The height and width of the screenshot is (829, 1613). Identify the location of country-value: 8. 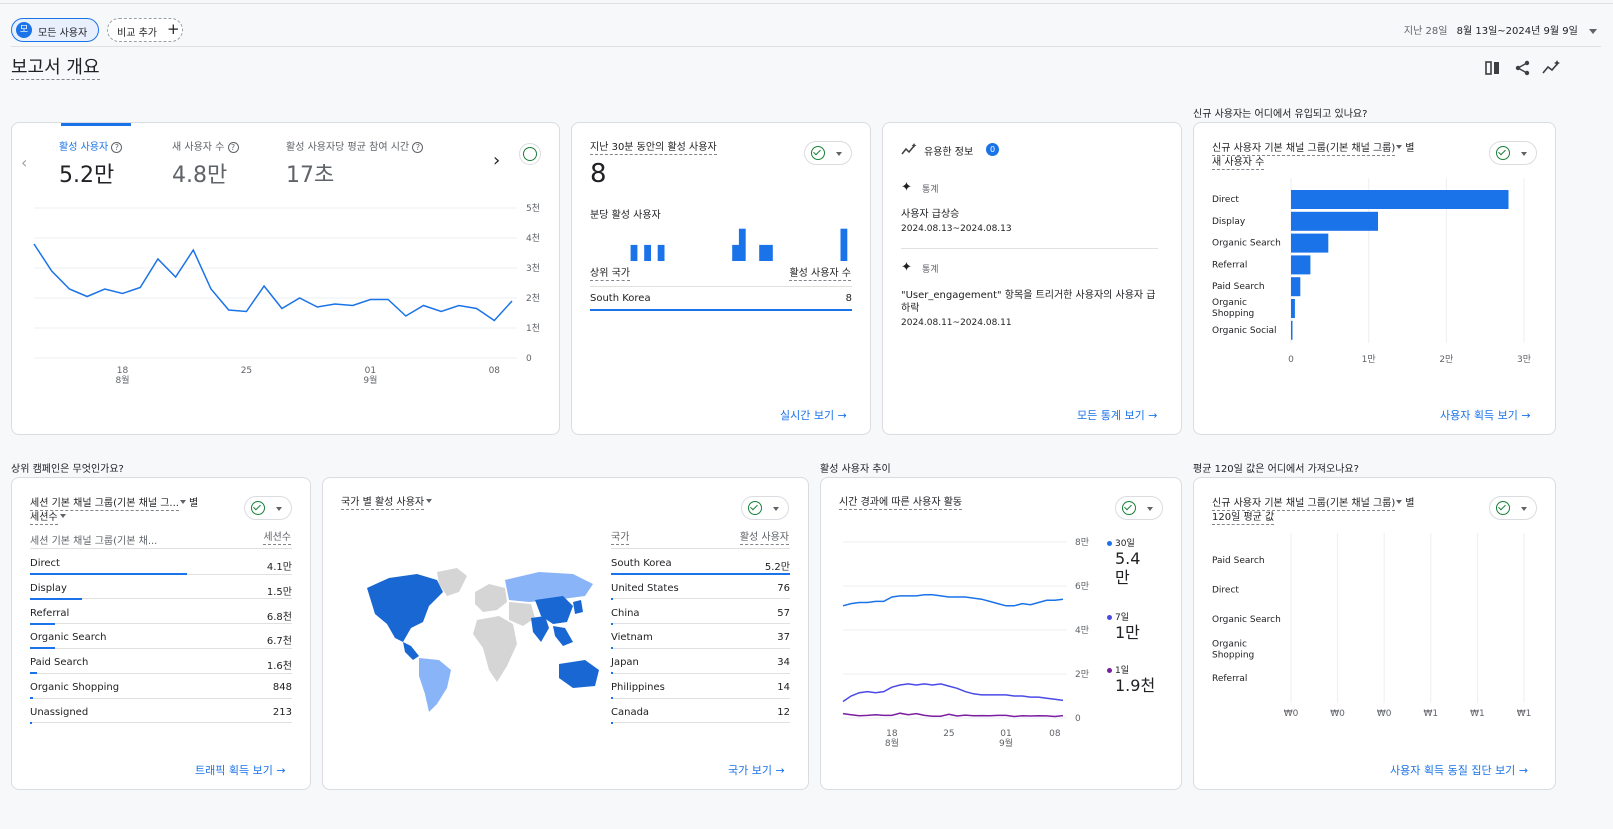
(848, 298).